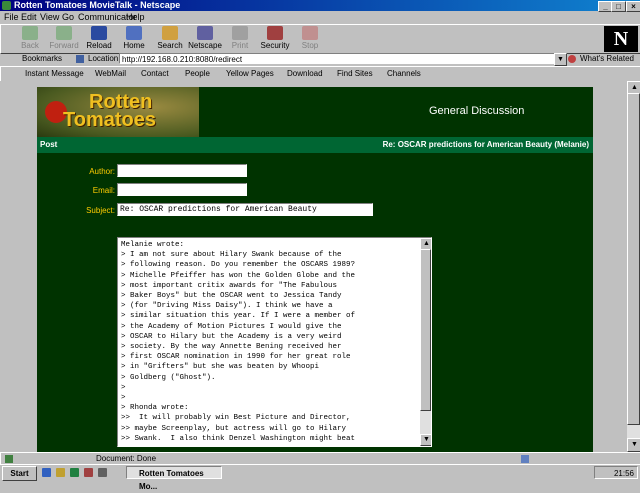  Describe the element at coordinates (64, 45) in the screenshot. I see `forward-label: Forward` at that location.